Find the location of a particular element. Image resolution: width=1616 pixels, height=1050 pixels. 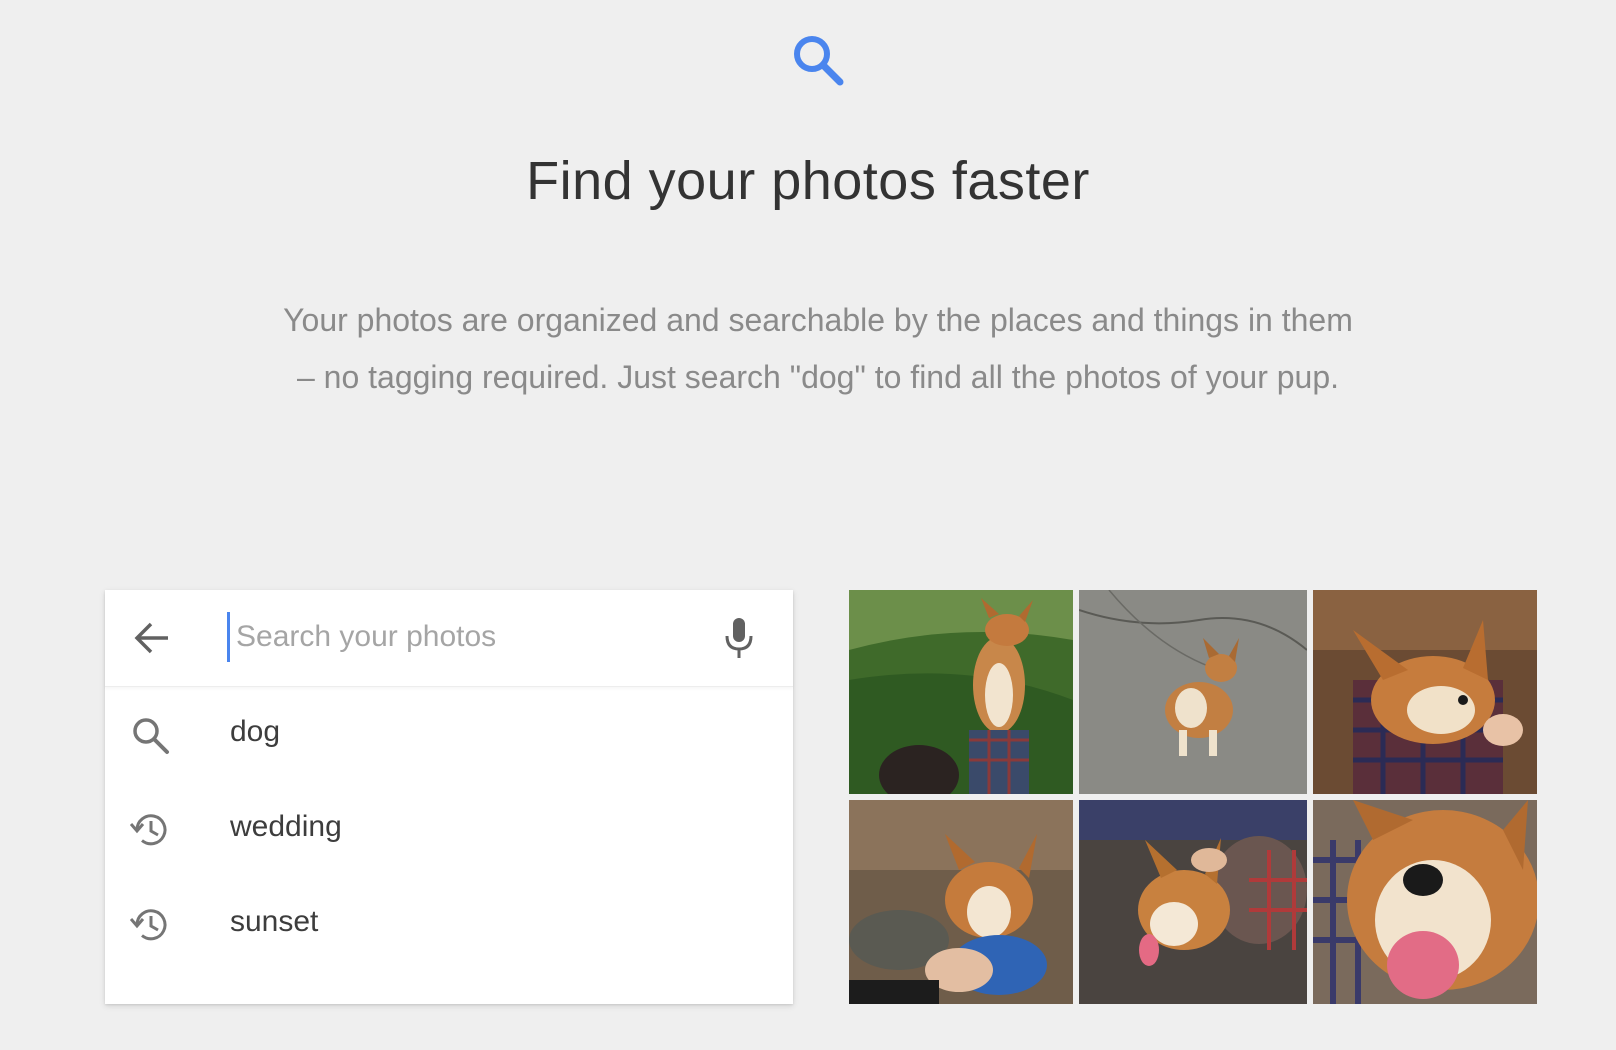

search-input is located at coordinates (466, 637).